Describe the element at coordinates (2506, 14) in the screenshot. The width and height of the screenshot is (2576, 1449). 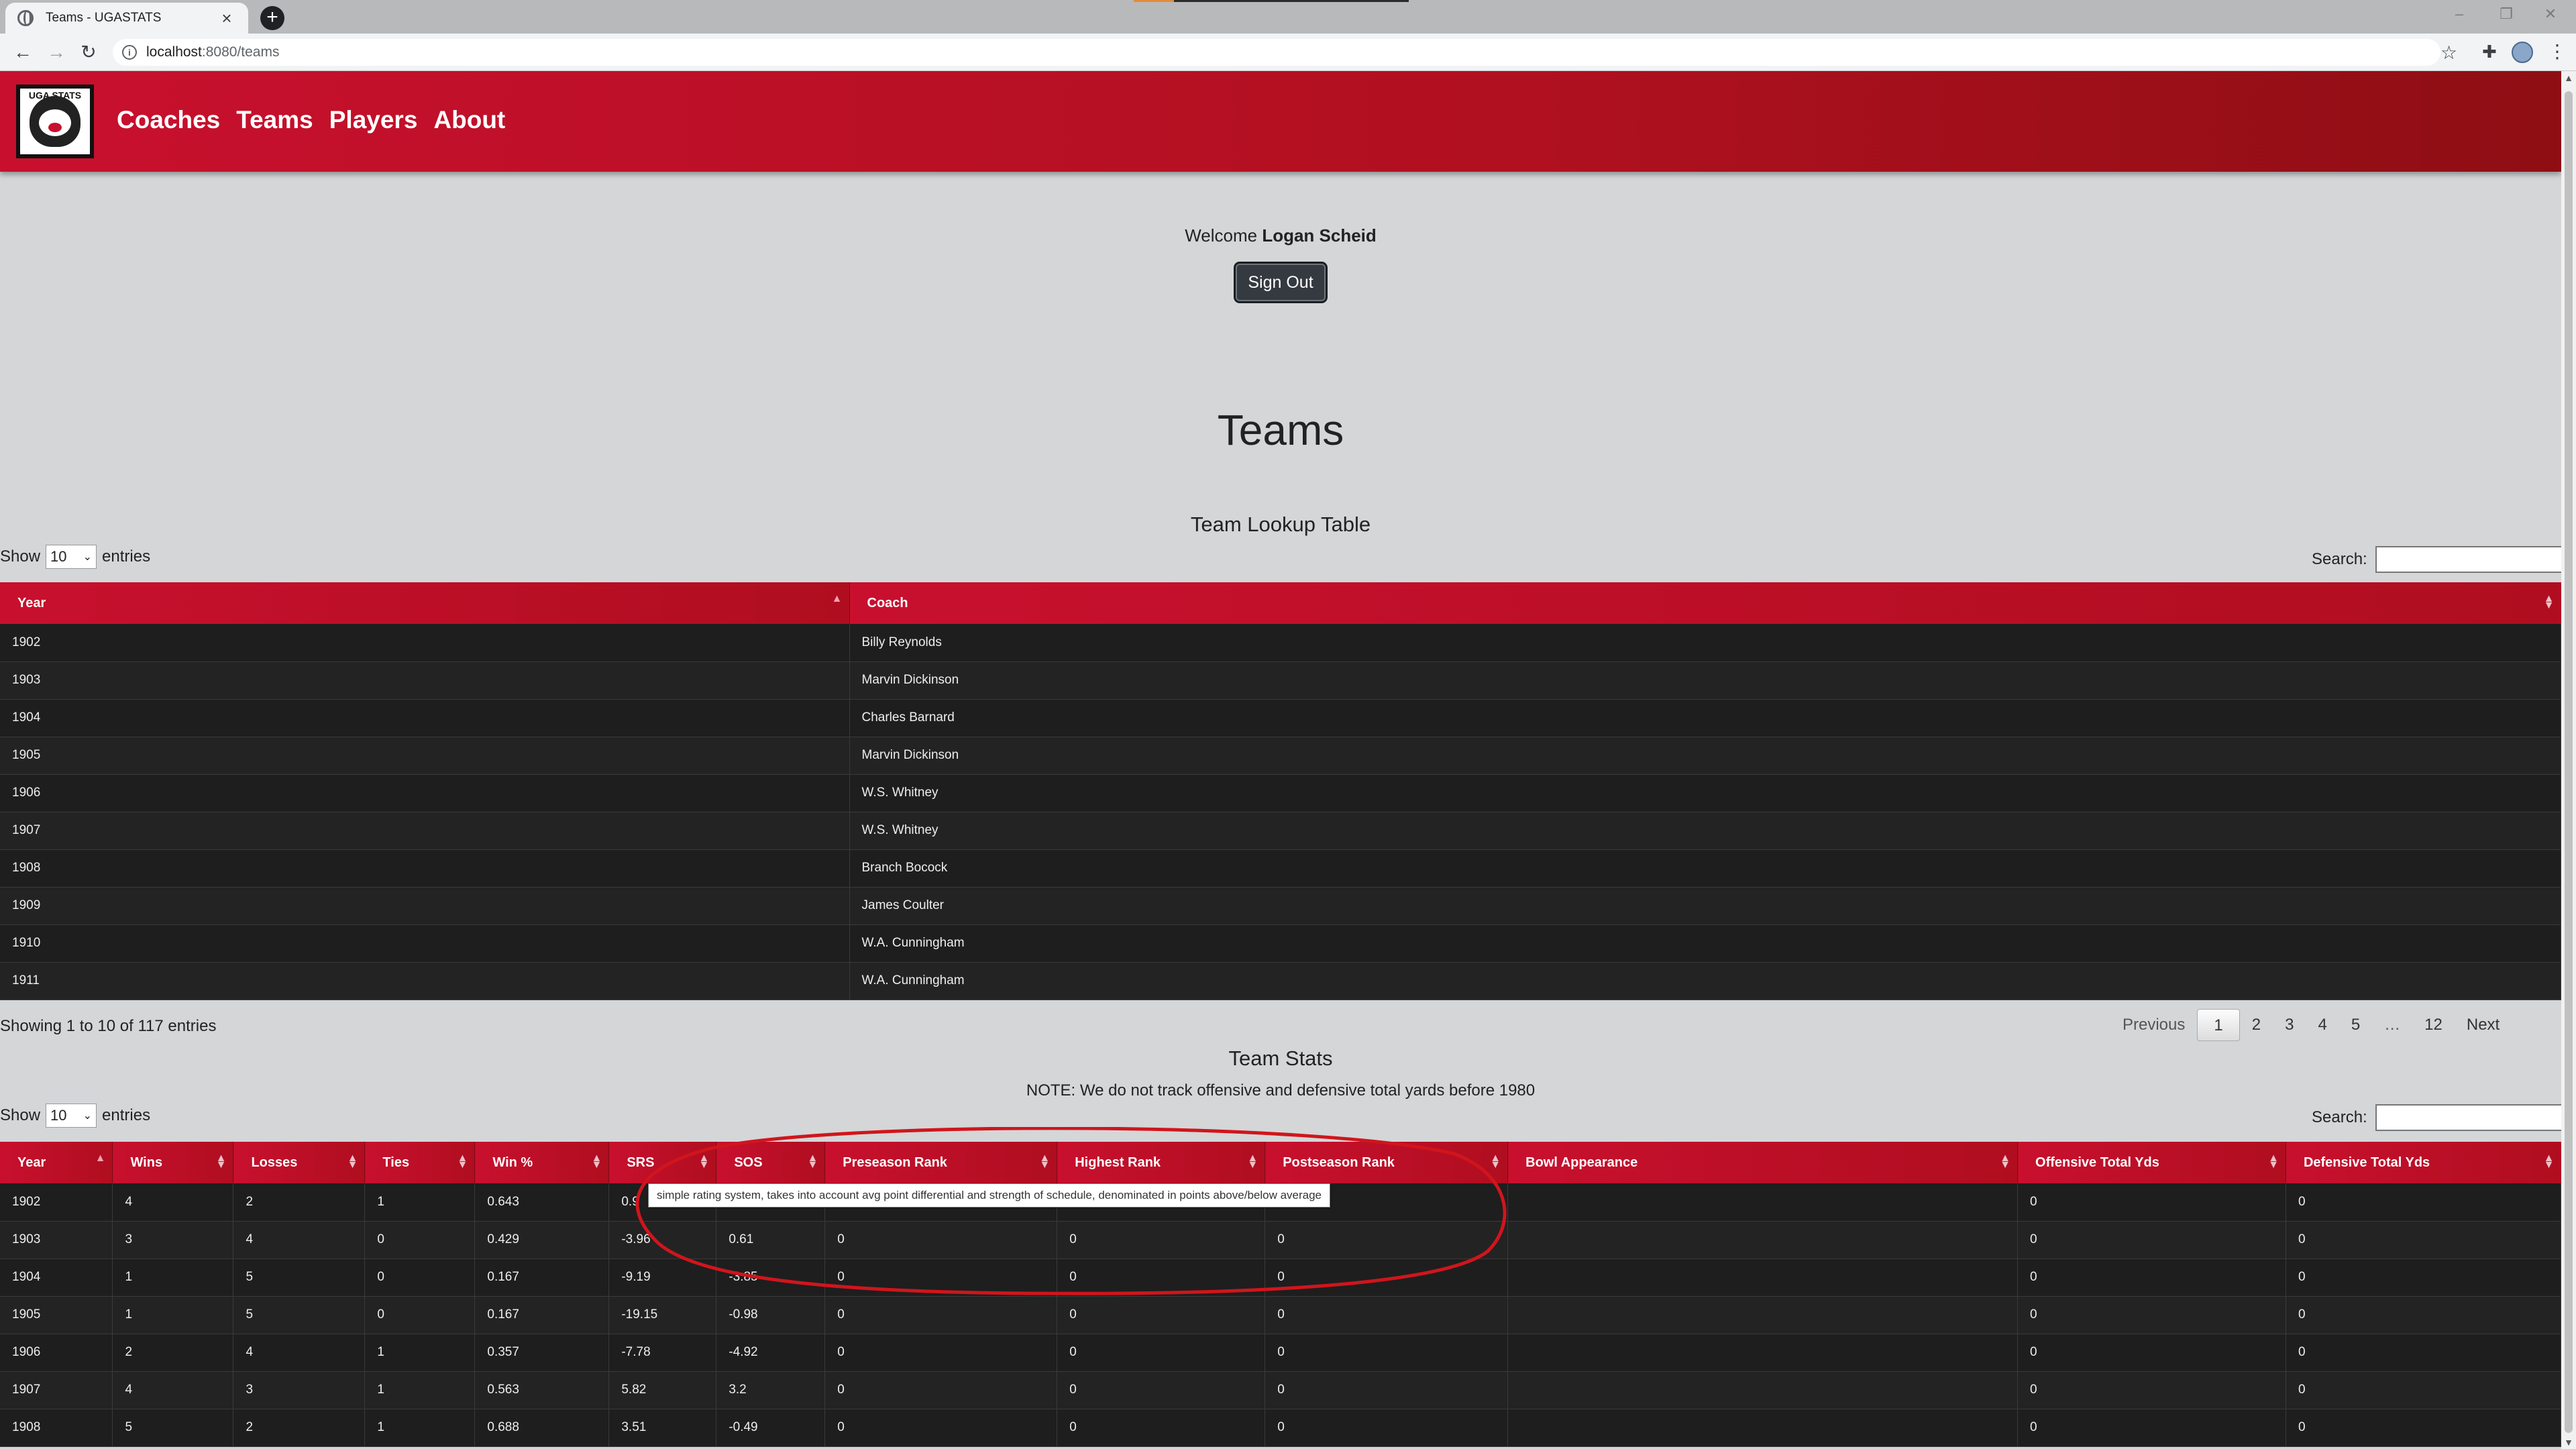
I see `maximize-icon: ❐` at that location.